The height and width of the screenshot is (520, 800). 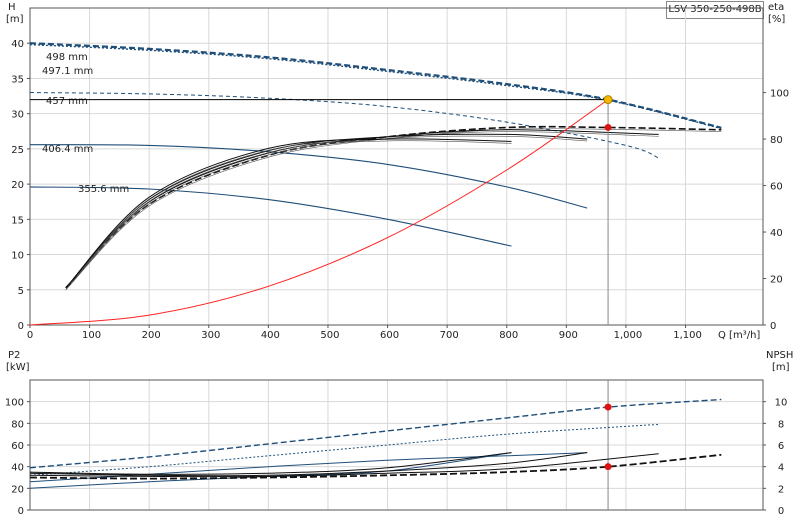 I want to click on p2-axis-label: P2, so click(x=14, y=355).